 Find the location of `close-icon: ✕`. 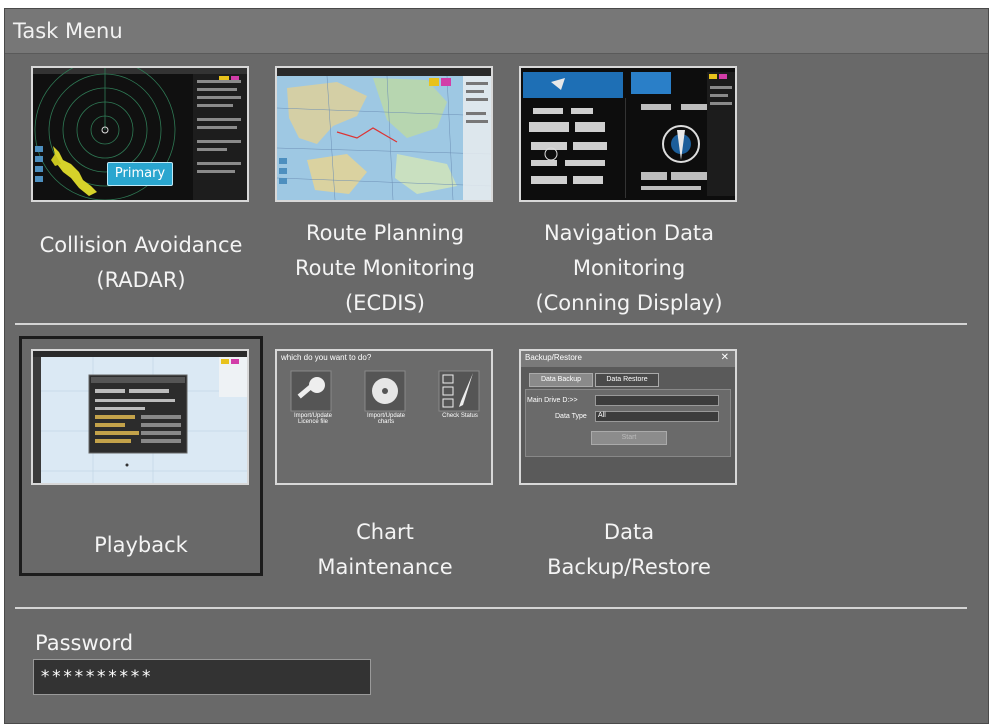

close-icon: ✕ is located at coordinates (724, 357).